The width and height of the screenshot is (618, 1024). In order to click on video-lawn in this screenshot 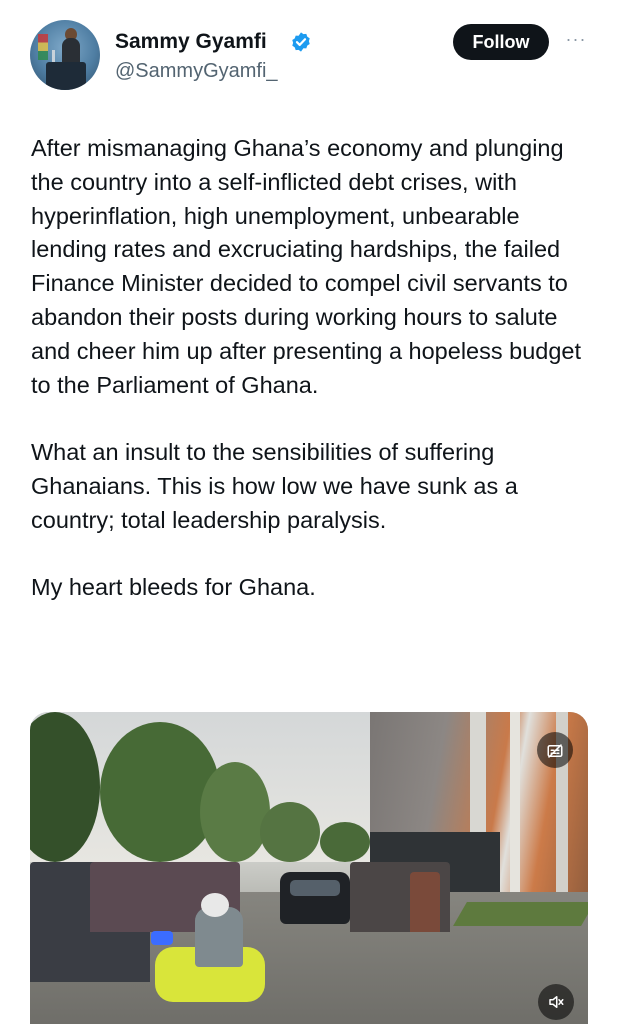, I will do `click(520, 914)`.